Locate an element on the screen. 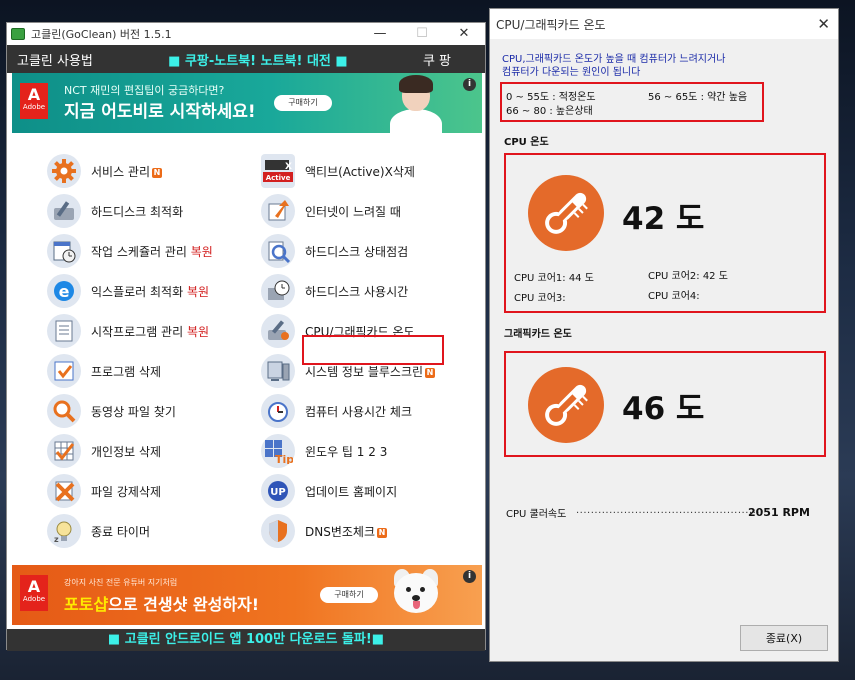  magnifier-icon is located at coordinates (64, 411).